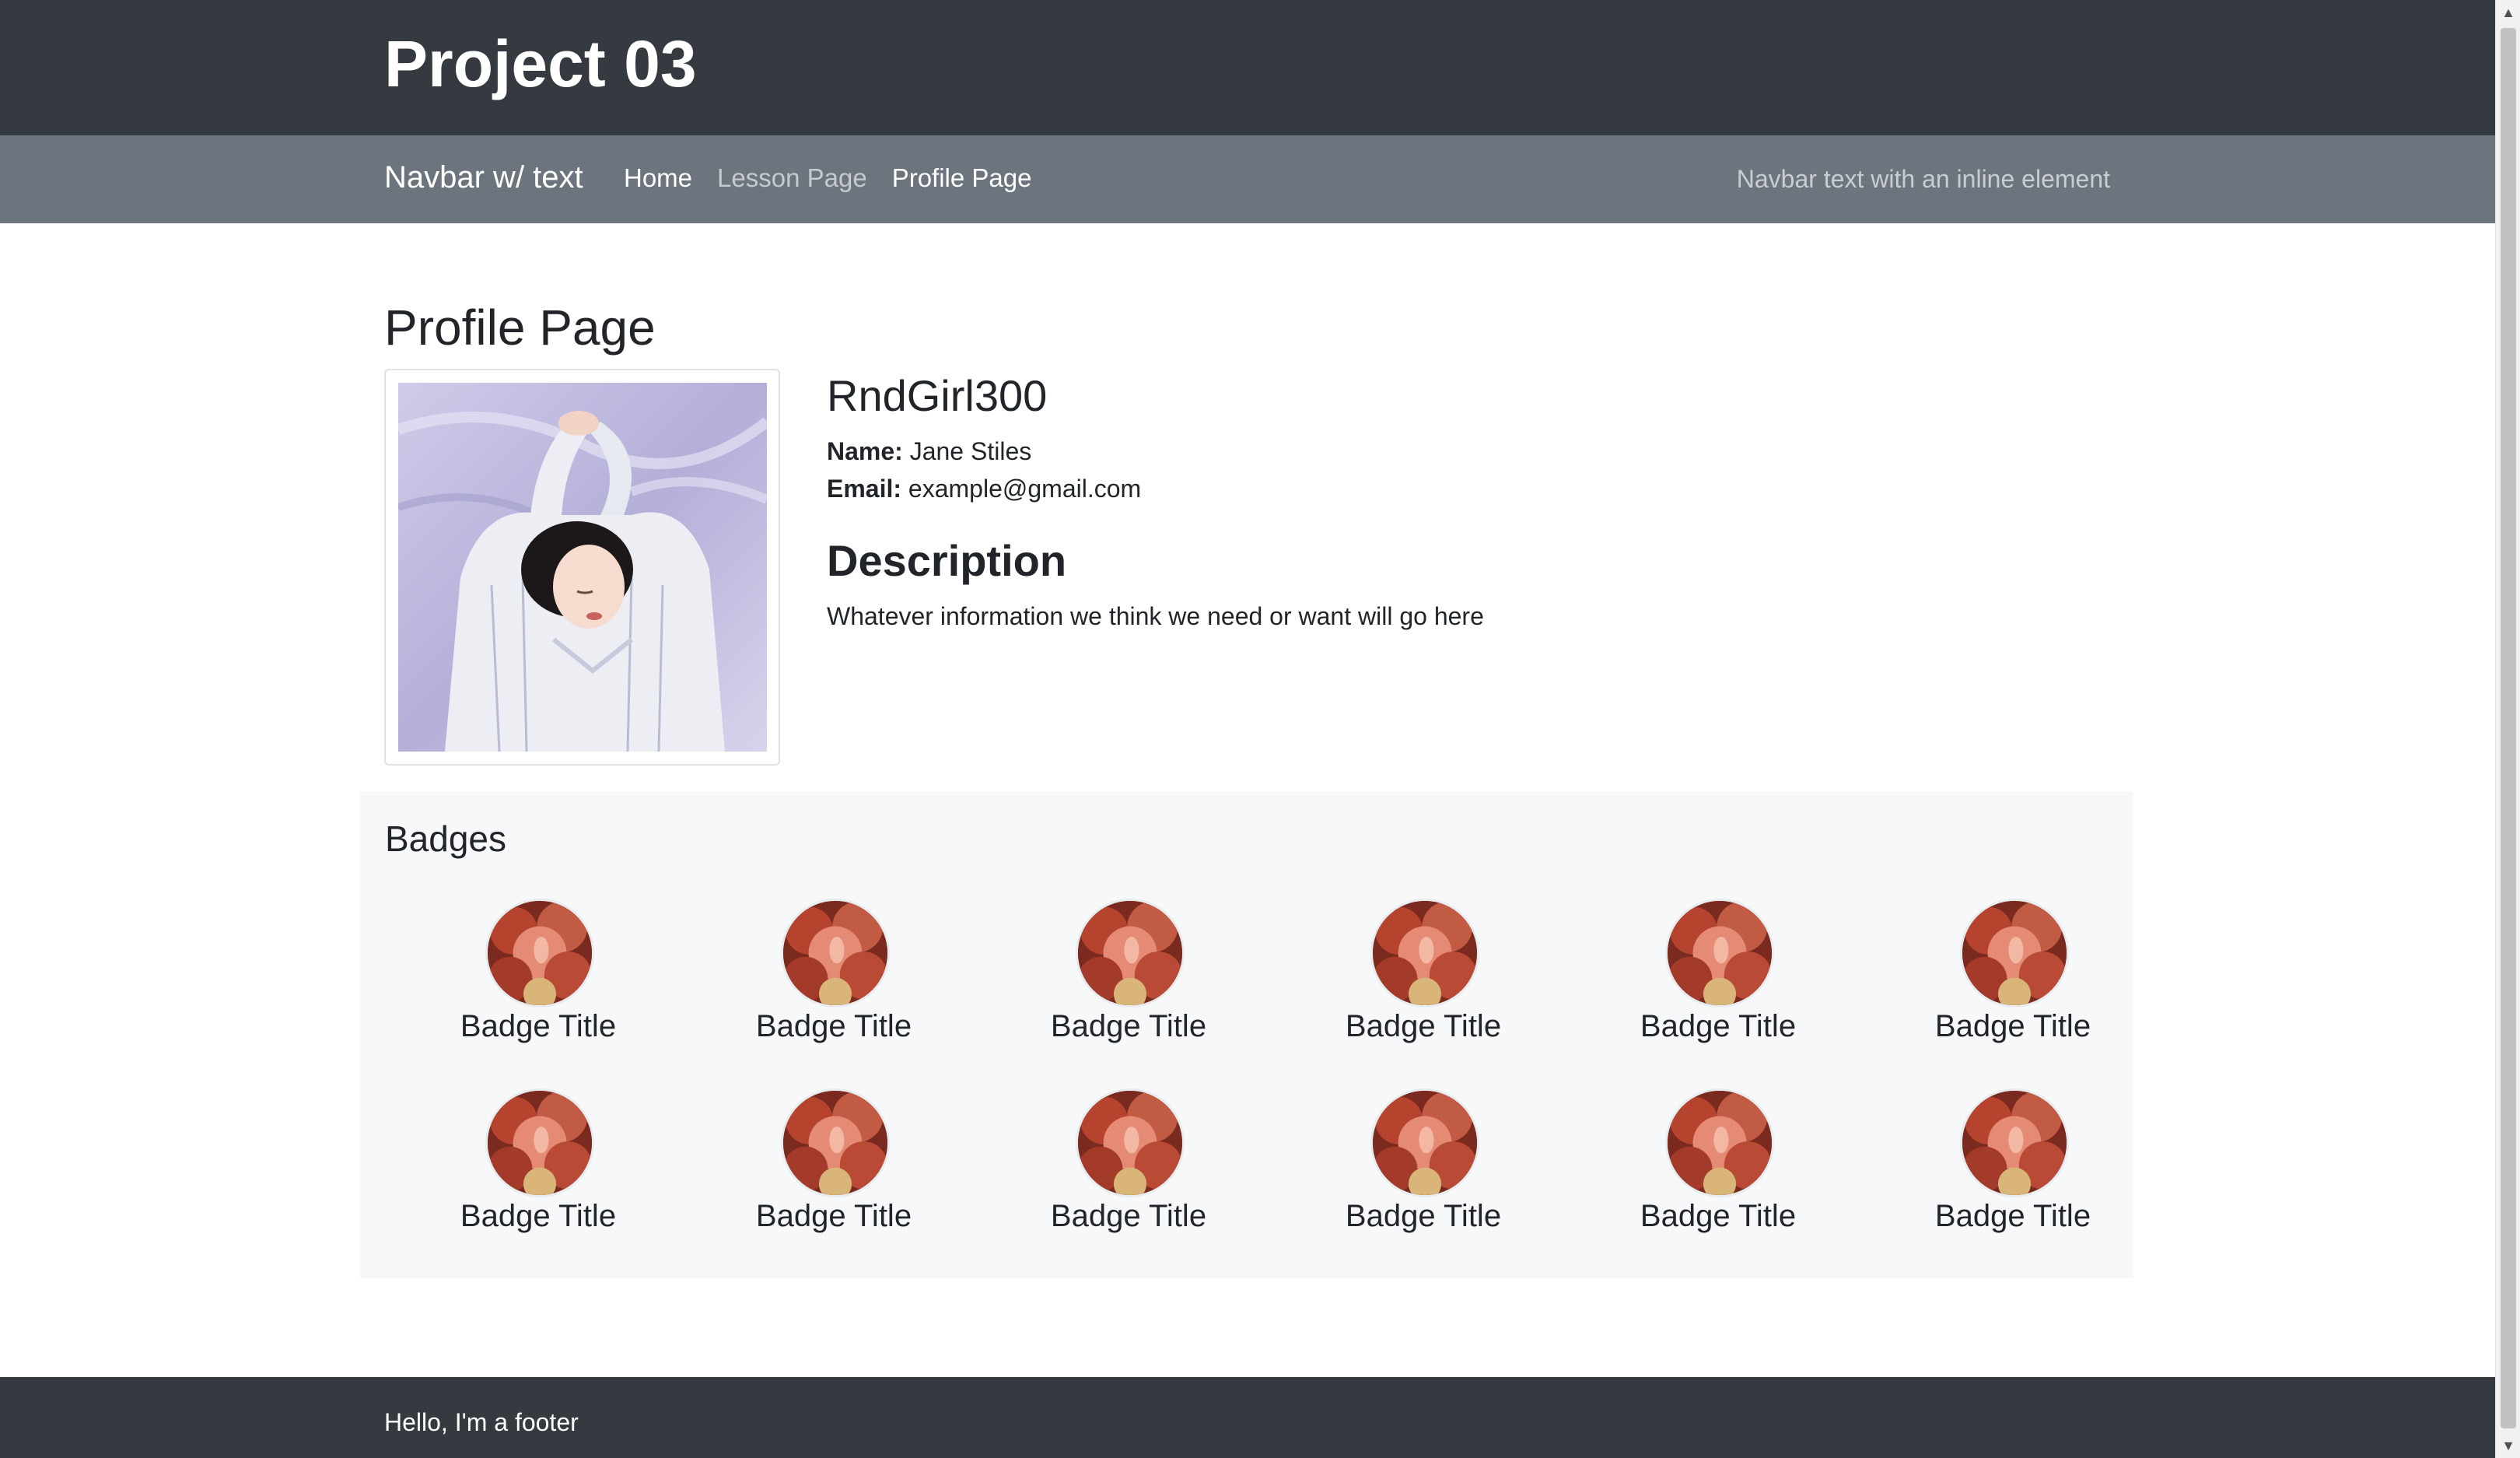  What do you see at coordinates (446, 839) in the screenshot?
I see `badges-title: Badges` at bounding box center [446, 839].